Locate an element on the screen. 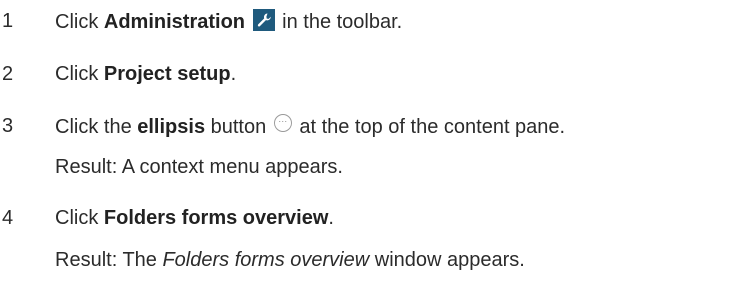 The height and width of the screenshot is (294, 731). result-pre-text: Result: The is located at coordinates (109, 260).